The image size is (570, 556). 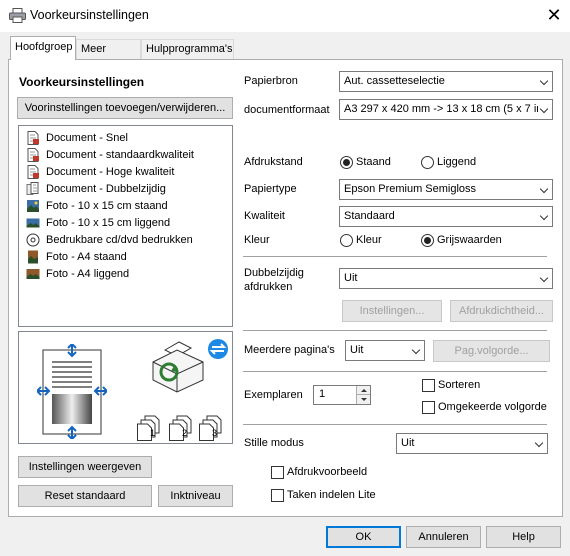 What do you see at coordinates (33, 240) in the screenshot?
I see `disc-icon` at bounding box center [33, 240].